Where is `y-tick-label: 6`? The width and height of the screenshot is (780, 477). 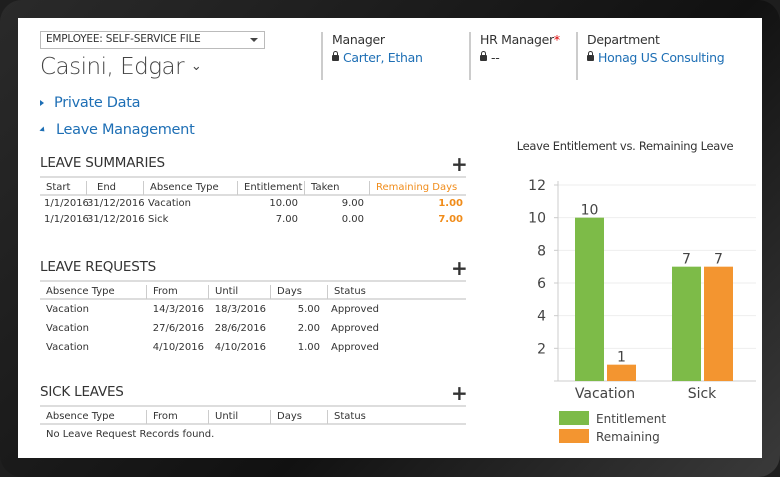
y-tick-label: 6 is located at coordinates (541, 284).